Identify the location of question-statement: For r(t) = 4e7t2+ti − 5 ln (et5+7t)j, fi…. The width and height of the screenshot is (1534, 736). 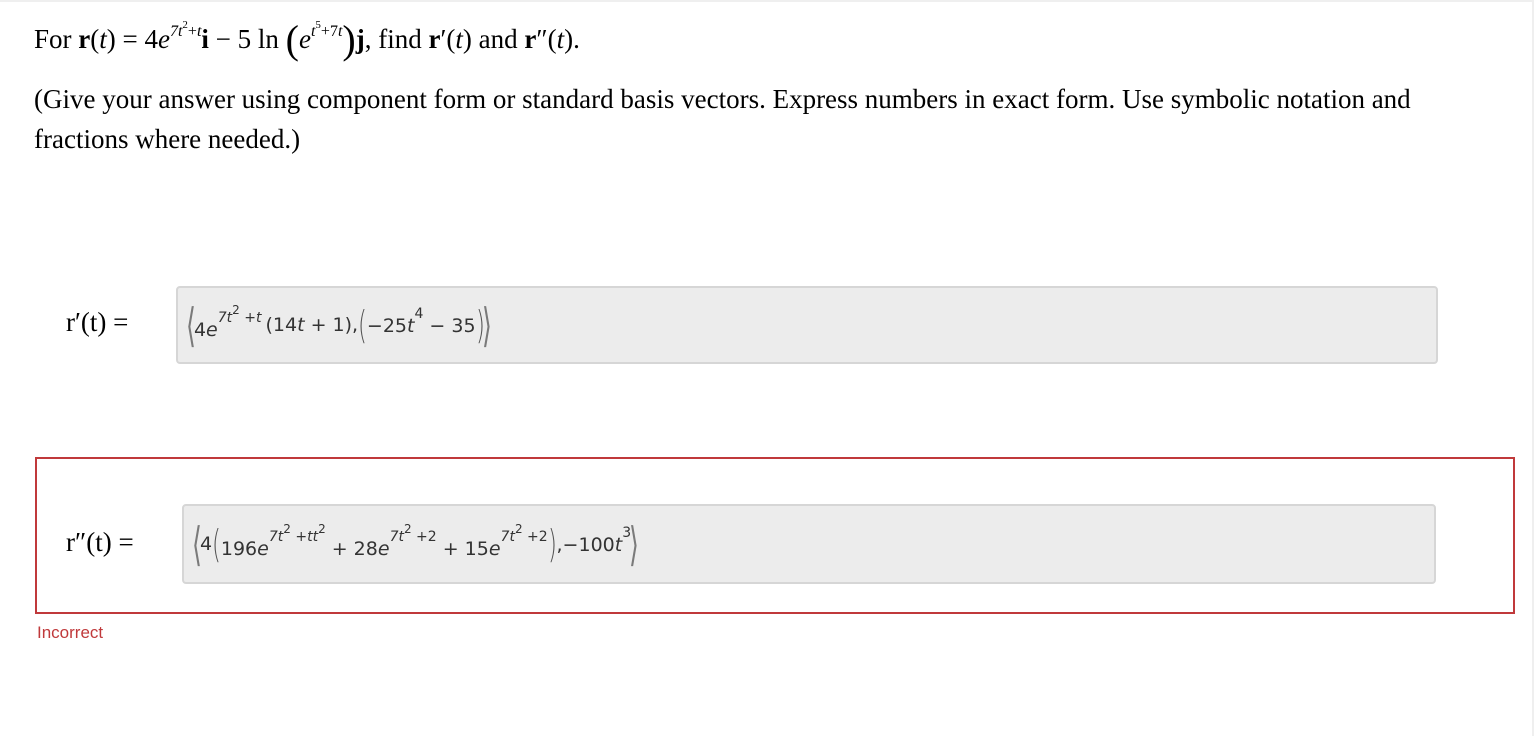
(307, 39).